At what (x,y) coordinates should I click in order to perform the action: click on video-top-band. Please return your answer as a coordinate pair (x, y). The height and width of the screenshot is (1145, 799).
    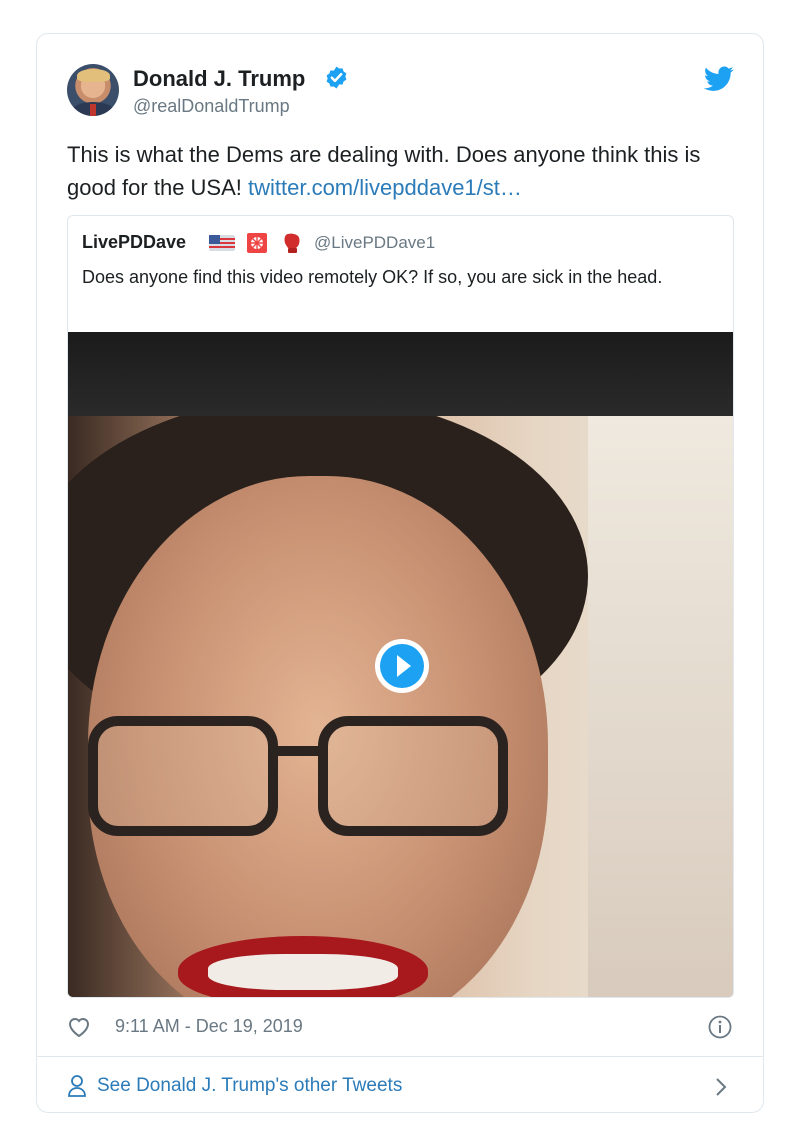
    Looking at the image, I should click on (400, 374).